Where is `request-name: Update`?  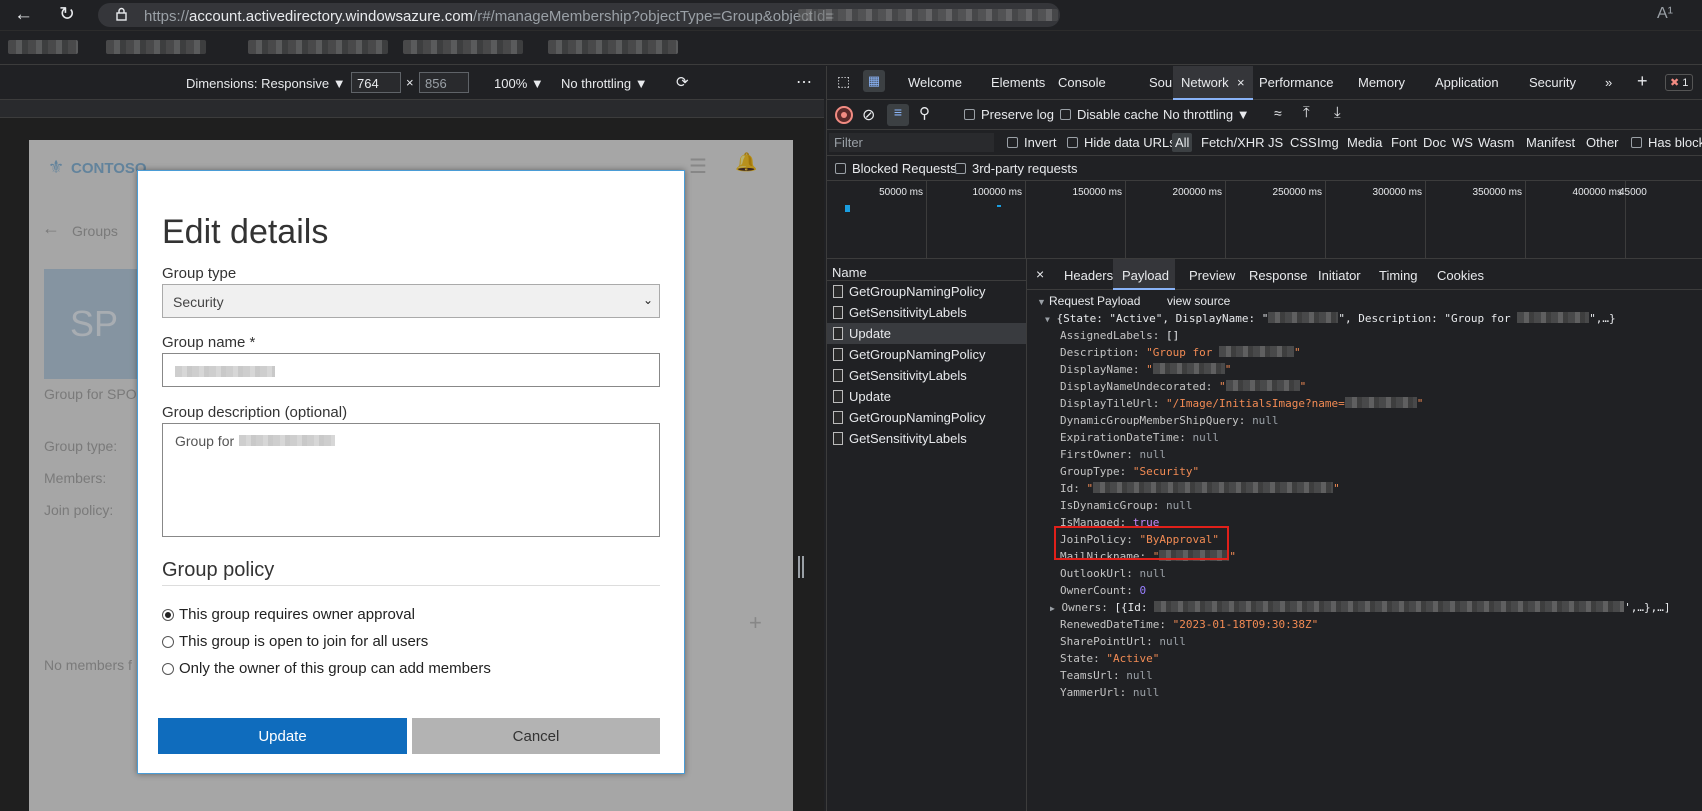 request-name: Update is located at coordinates (870, 333).